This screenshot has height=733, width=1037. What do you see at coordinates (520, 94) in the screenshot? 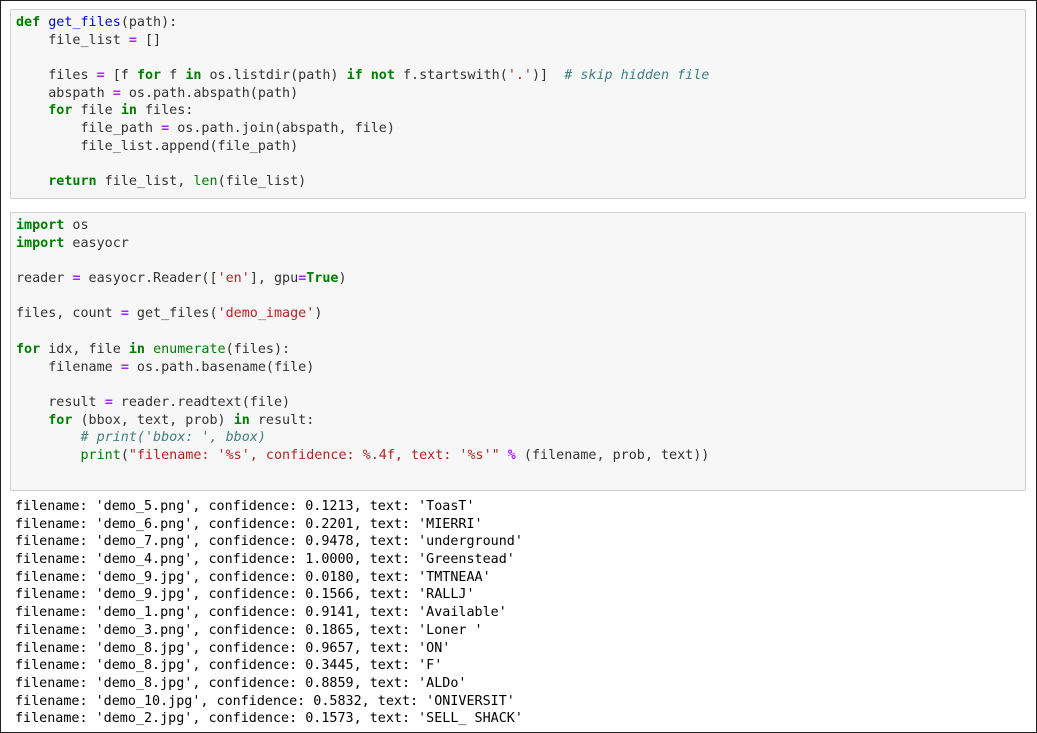
I see `code-line: abspath = os.path.abspath(path)` at bounding box center [520, 94].